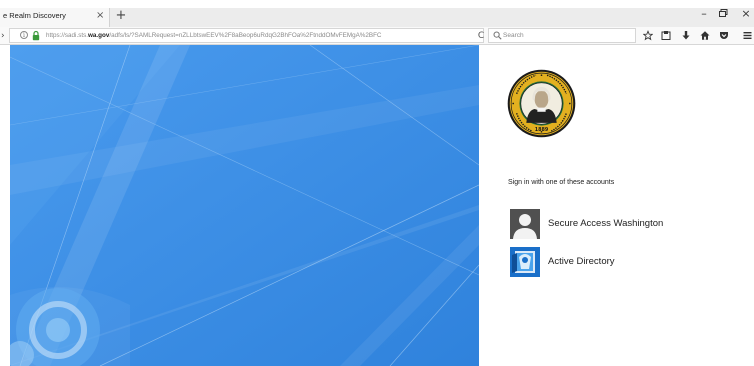  What do you see at coordinates (542, 130) in the screenshot?
I see `seal-year: 1889` at bounding box center [542, 130].